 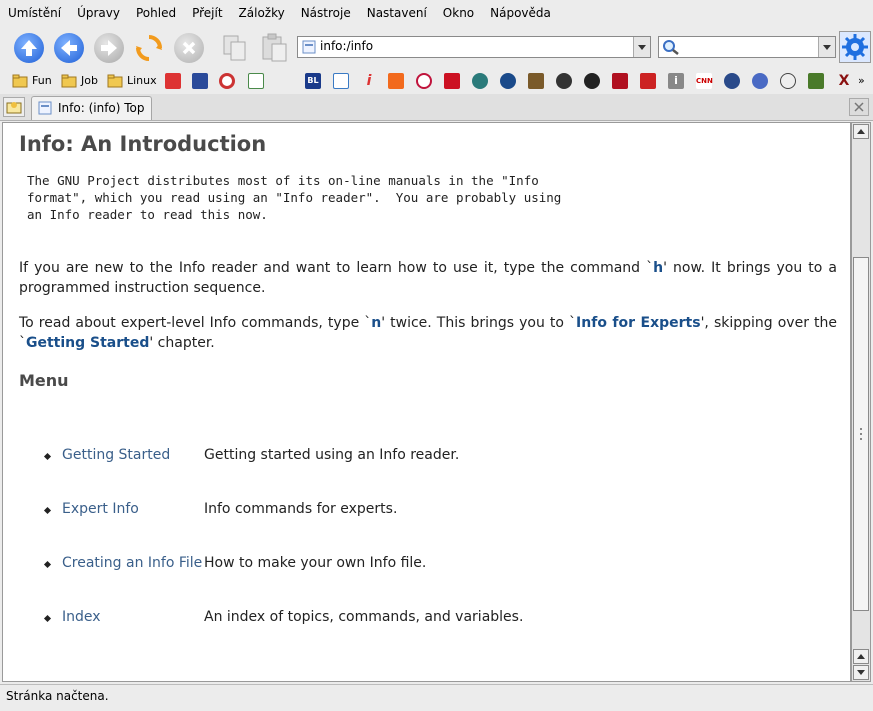 What do you see at coordinates (326, 13) in the screenshot?
I see `menu-tools: Nástroje` at bounding box center [326, 13].